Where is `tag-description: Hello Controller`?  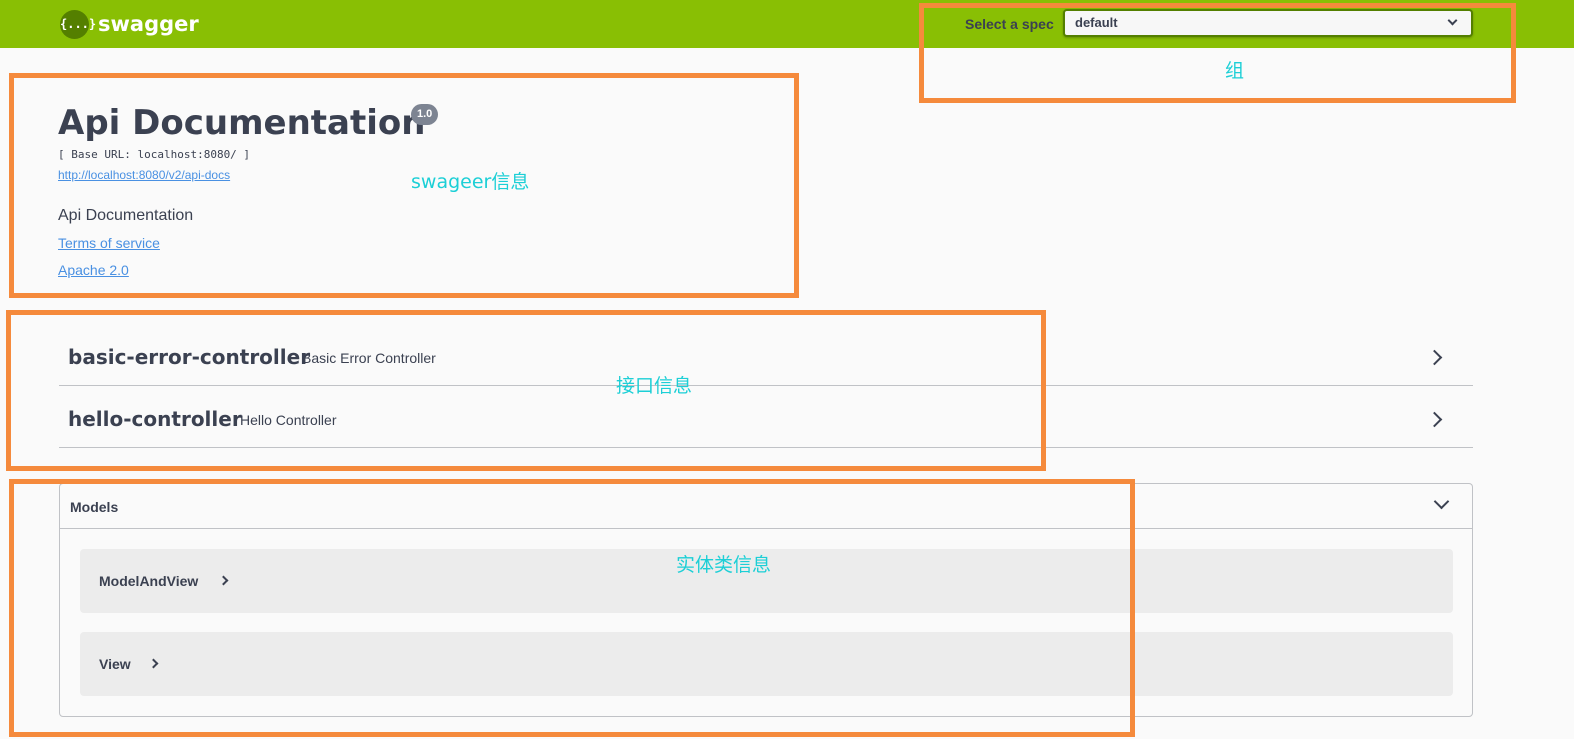
tag-description: Hello Controller is located at coordinates (288, 420).